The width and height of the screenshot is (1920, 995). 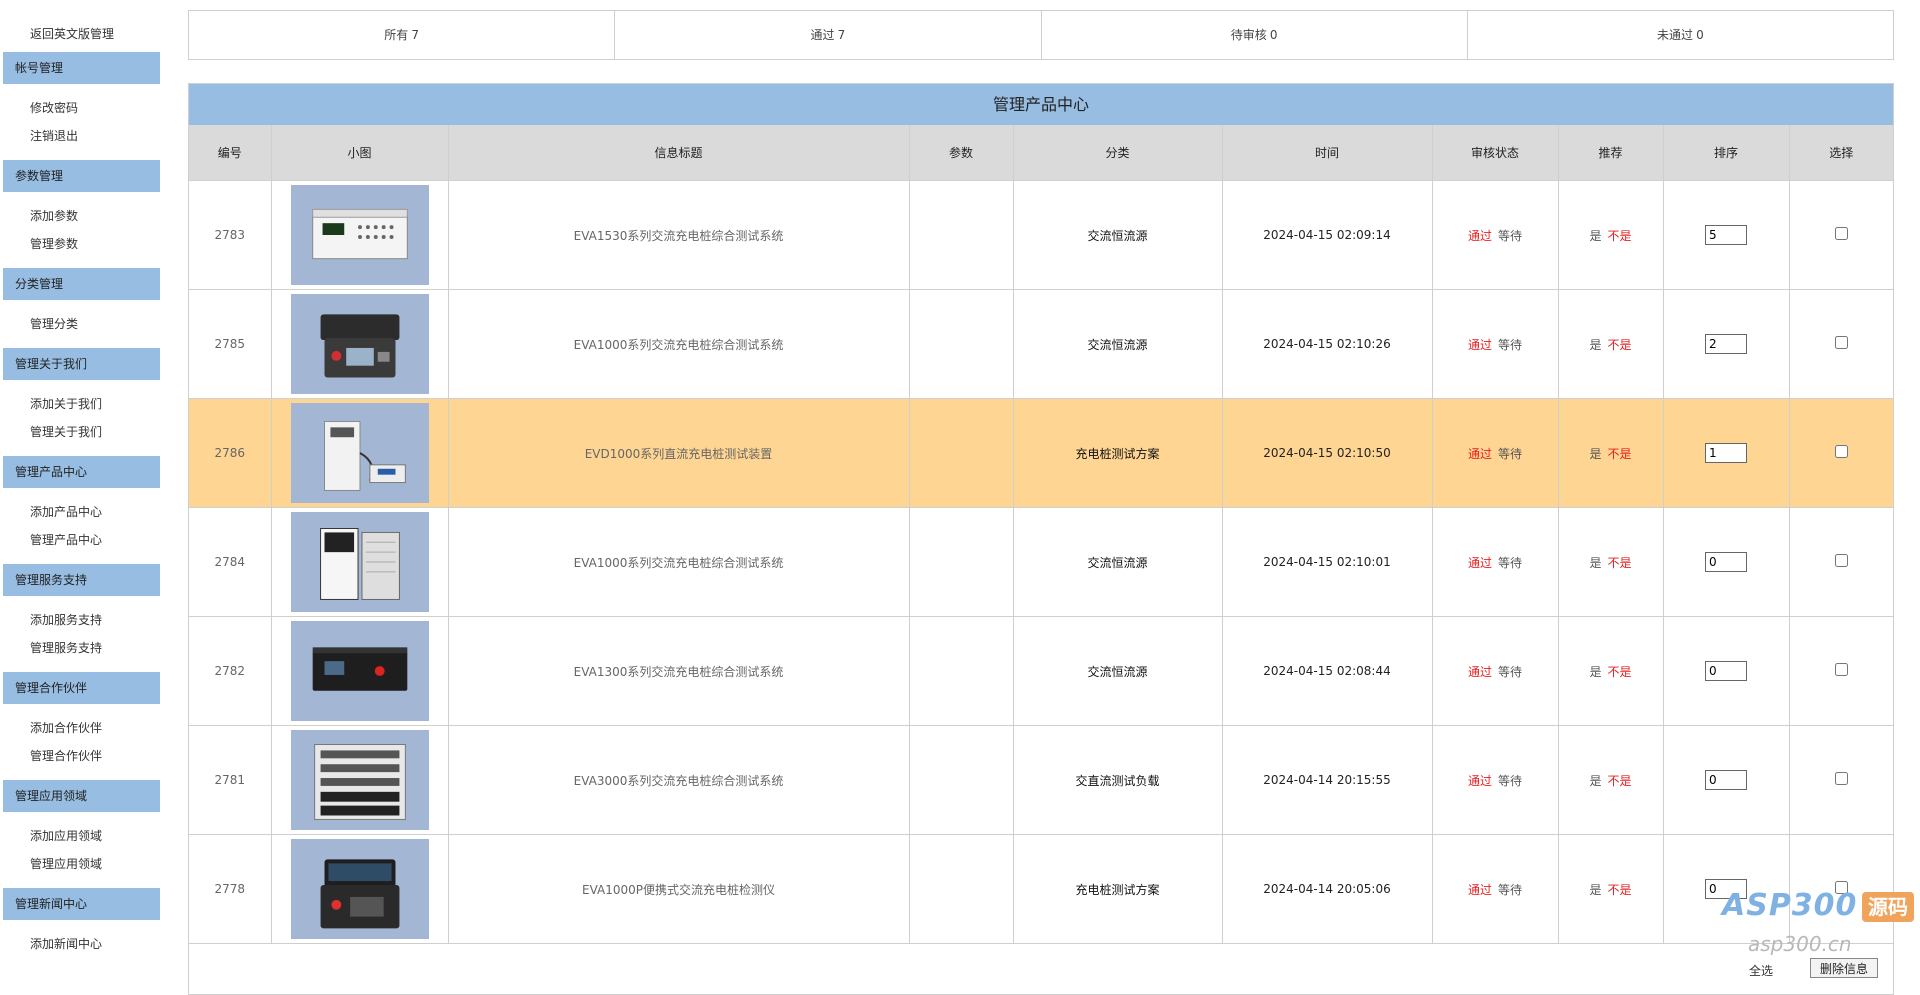 What do you see at coordinates (81, 136) in the screenshot?
I see `sidebar-item: 注销退出` at bounding box center [81, 136].